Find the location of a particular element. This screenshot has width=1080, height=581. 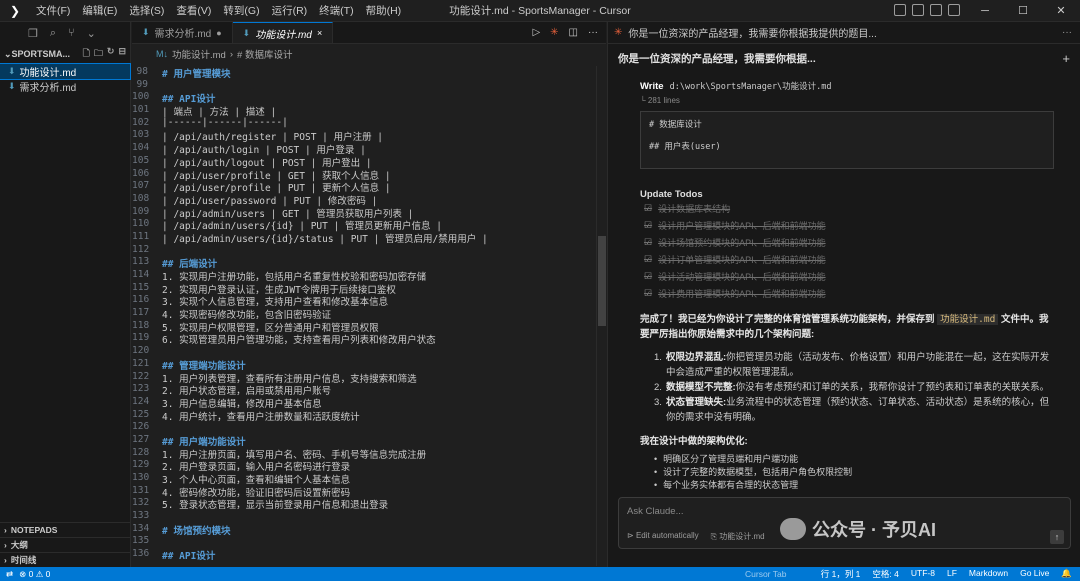

chevron-down-icon: ⌄ is located at coordinates (91, 33).